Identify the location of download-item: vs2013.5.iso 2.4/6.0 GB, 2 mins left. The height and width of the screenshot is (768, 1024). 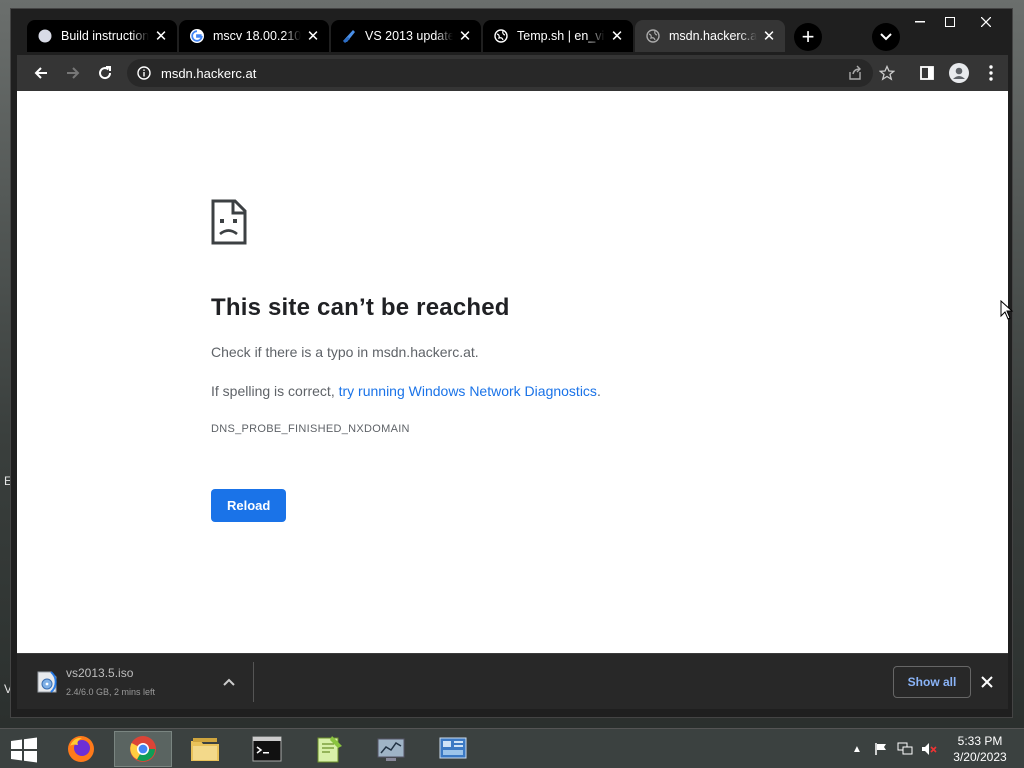
(135, 682).